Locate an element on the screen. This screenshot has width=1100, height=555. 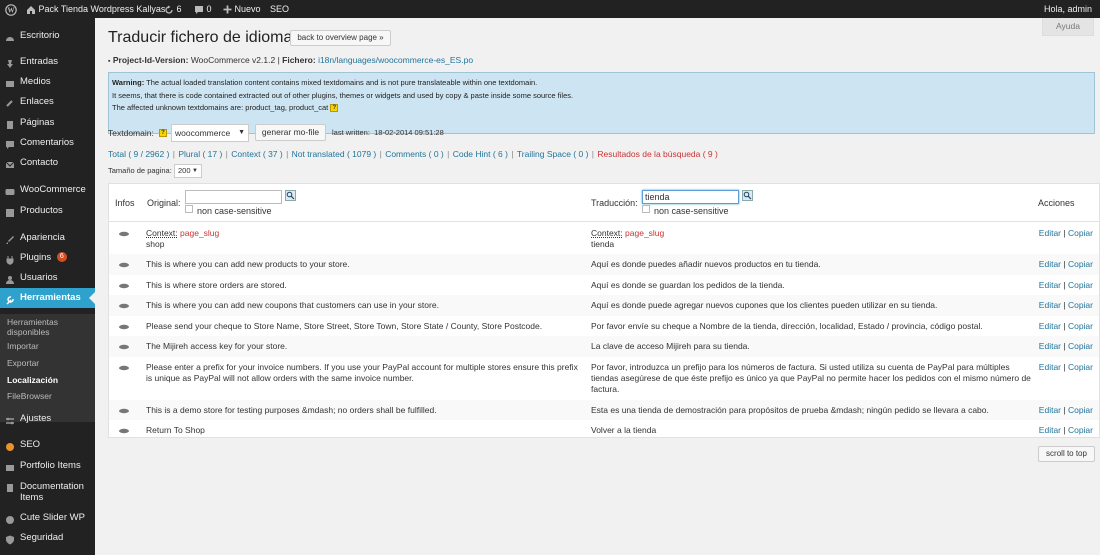
sidebar-item-label: Productos is located at coordinates (41, 210).